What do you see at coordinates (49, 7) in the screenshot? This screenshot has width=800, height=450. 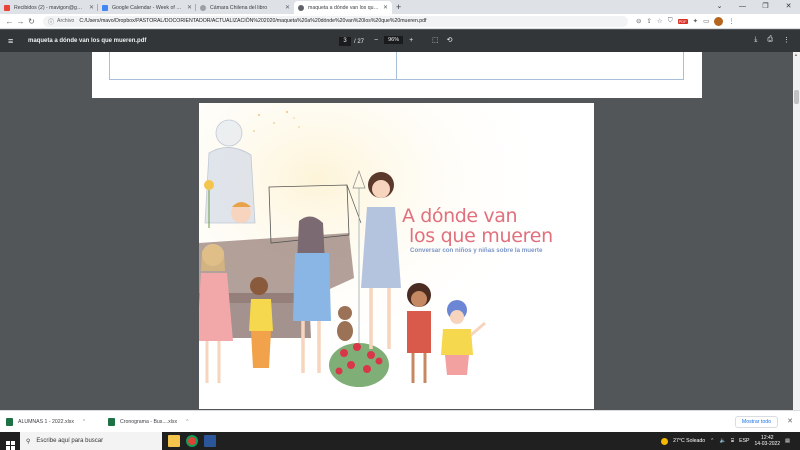 I see `tab-gmail: Recibidos (2) - mavigon@gmail.c ✕` at bounding box center [49, 7].